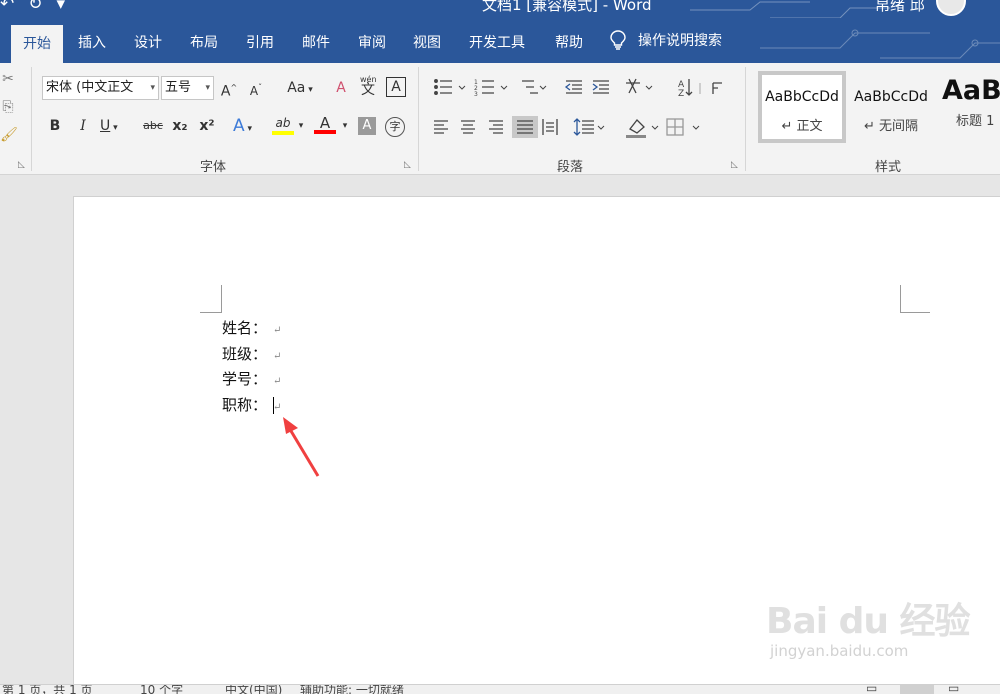 The height and width of the screenshot is (694, 1000). What do you see at coordinates (225, 91) in the screenshot?
I see `grow-font-label: A` at bounding box center [225, 91].